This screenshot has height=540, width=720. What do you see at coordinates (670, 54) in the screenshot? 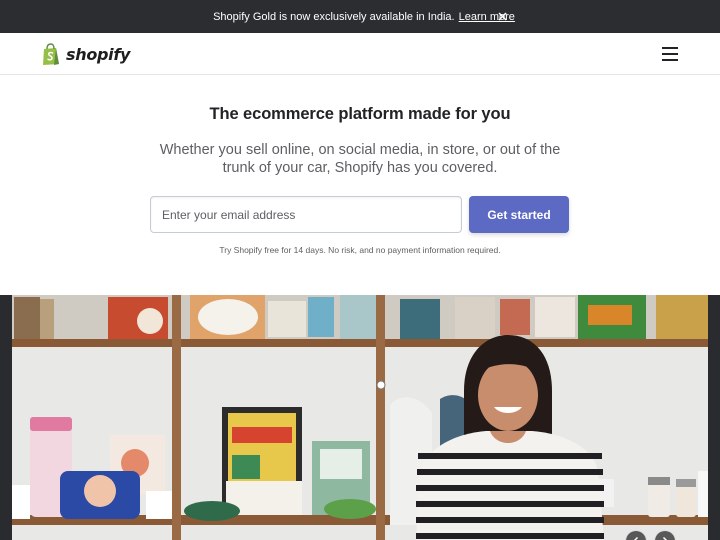
I see `hamburger-menu-icon` at bounding box center [670, 54].